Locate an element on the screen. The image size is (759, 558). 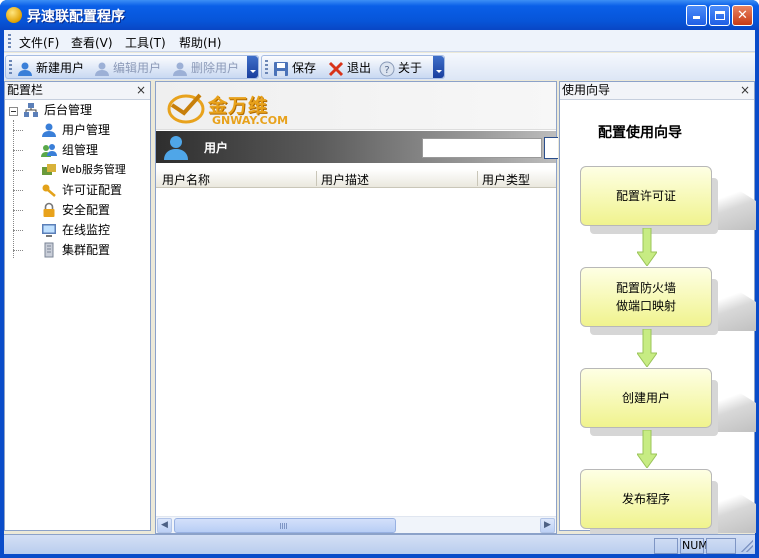
guide-step-text: 配置许可证 is located at coordinates (645, 196).